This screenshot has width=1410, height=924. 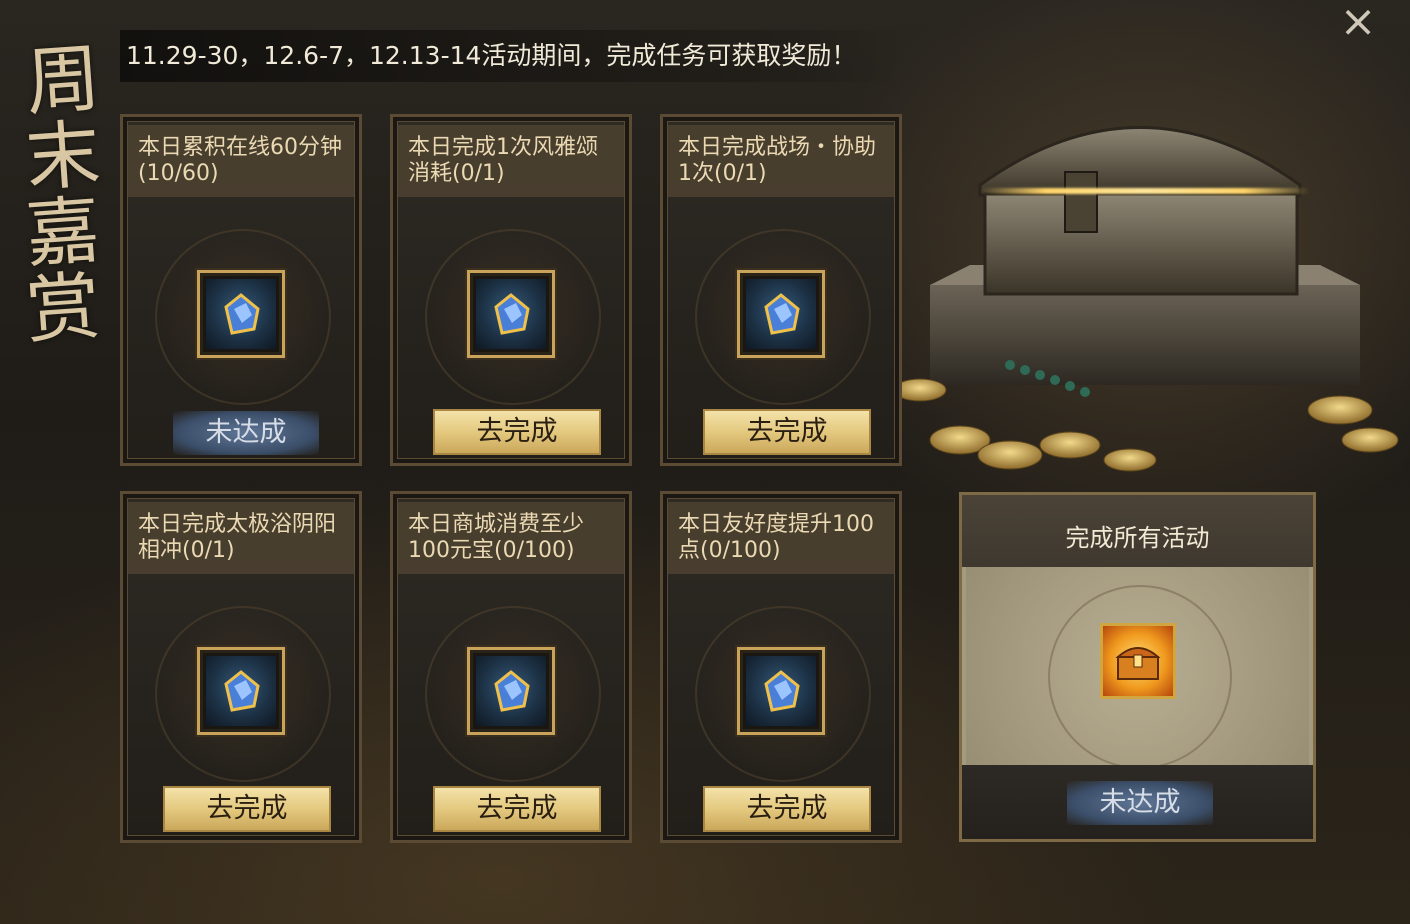 I want to click on event-title-char: 周, so click(x=61, y=81).